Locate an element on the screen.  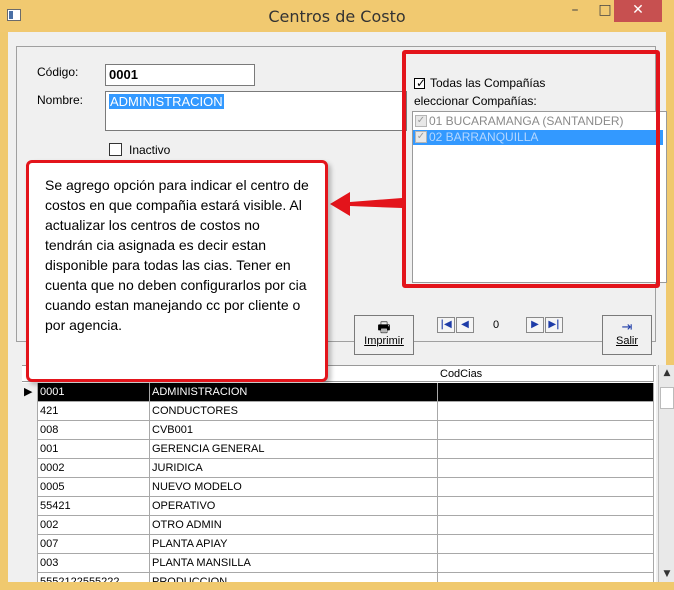
cell-name: OPERATIVO is located at coordinates (294, 506).